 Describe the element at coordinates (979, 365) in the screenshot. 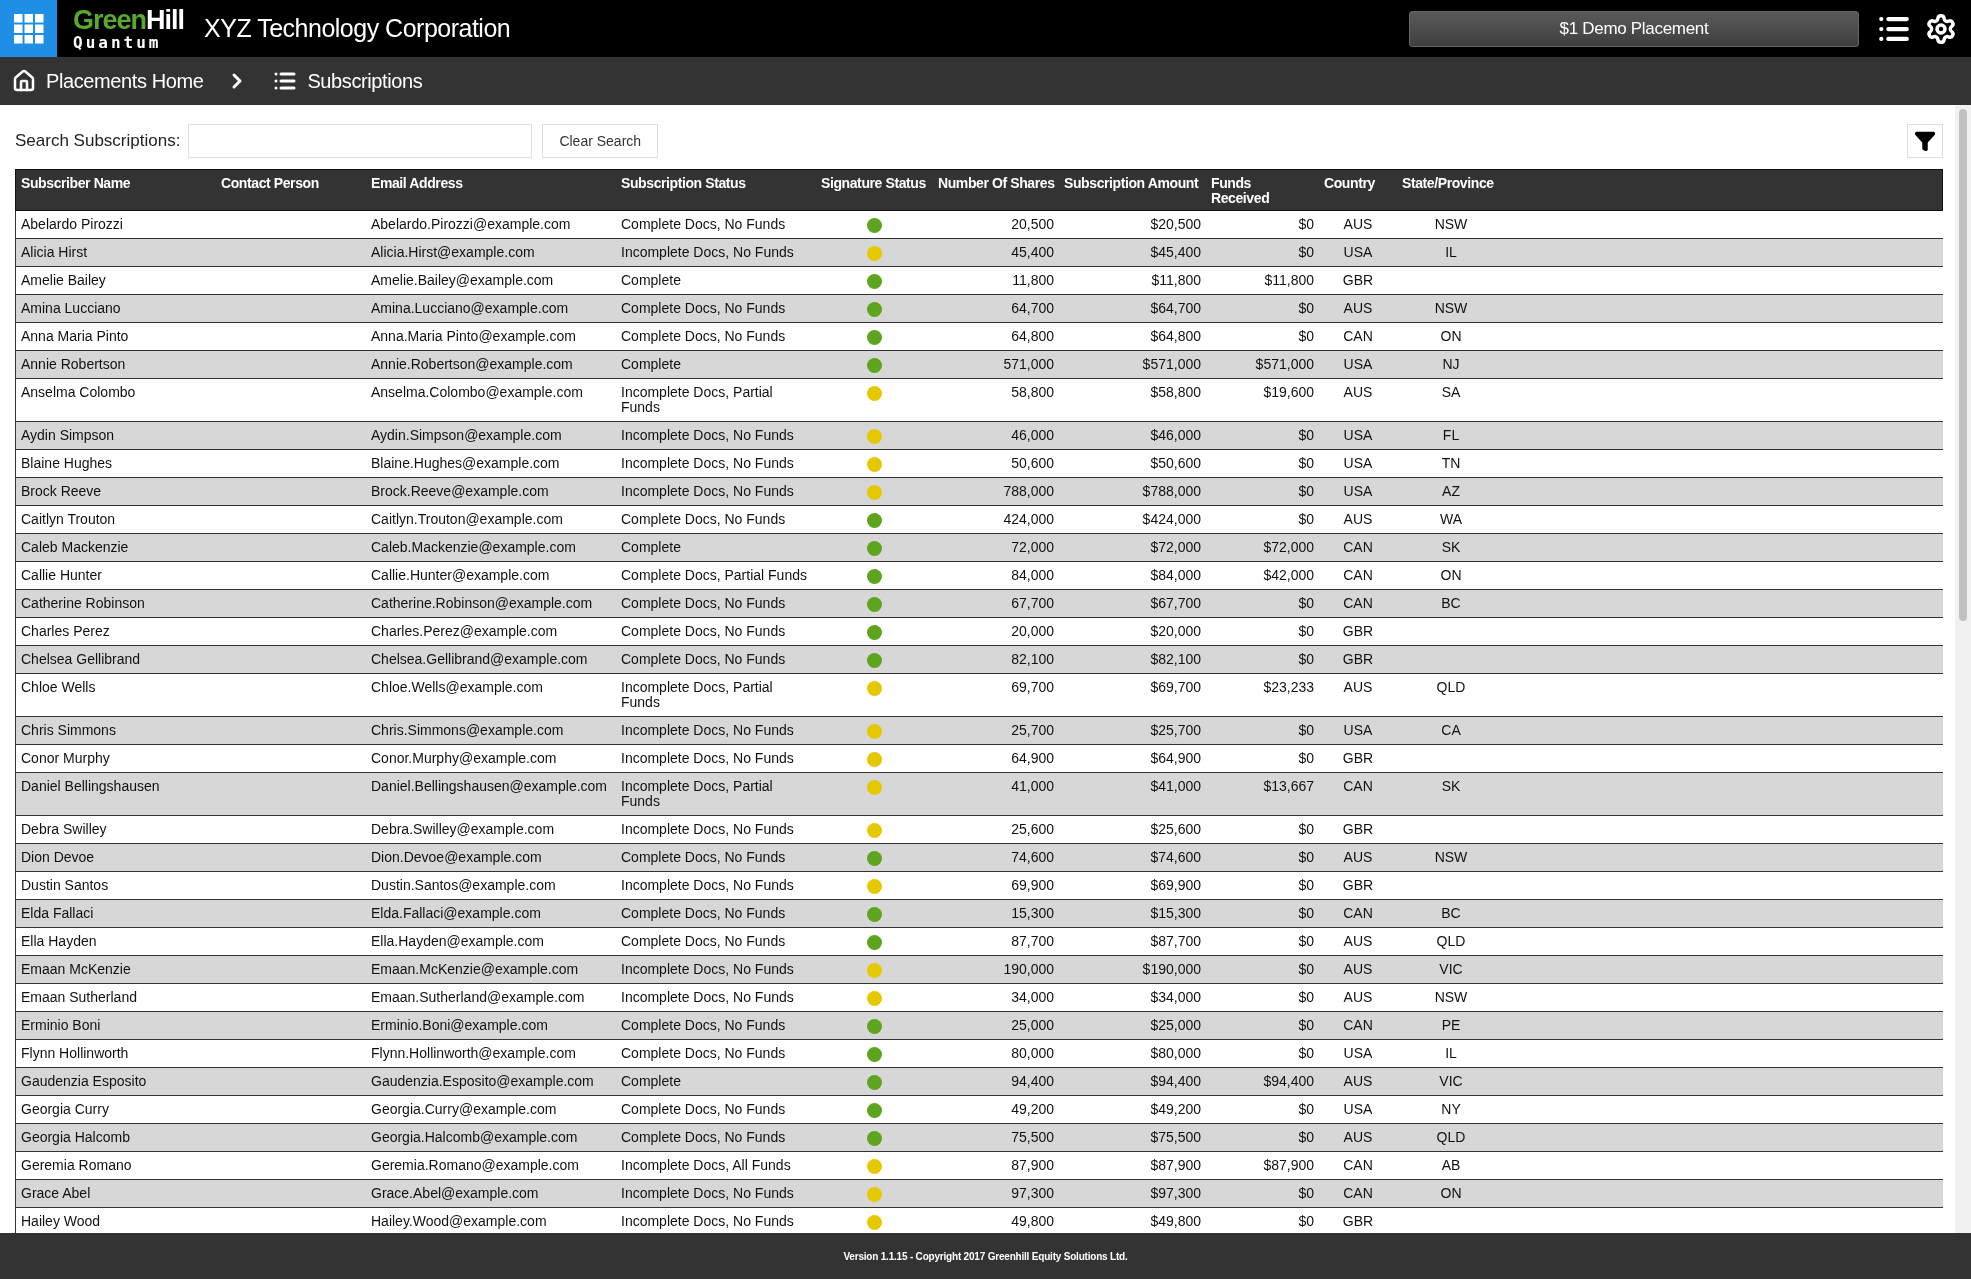

I see `table-row: Annie Robertson Annie.Robertson@example.com Complete 571,000 $571,000 $571,000 USA NJ` at that location.